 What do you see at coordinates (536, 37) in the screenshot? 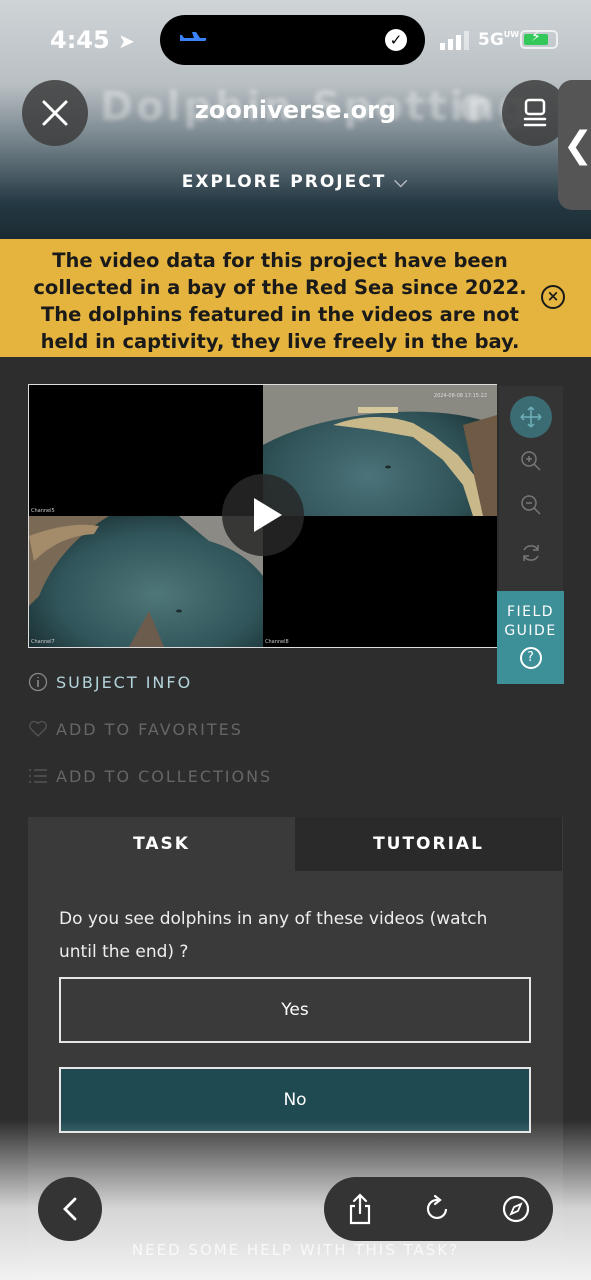
I see `charging-bolt-icon: ⚡` at bounding box center [536, 37].